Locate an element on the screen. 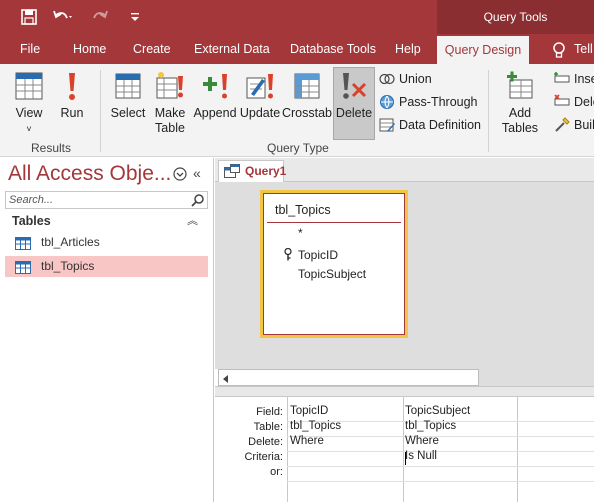 This screenshot has width=594, height=502. add-tables-icon is located at coordinates (520, 86).